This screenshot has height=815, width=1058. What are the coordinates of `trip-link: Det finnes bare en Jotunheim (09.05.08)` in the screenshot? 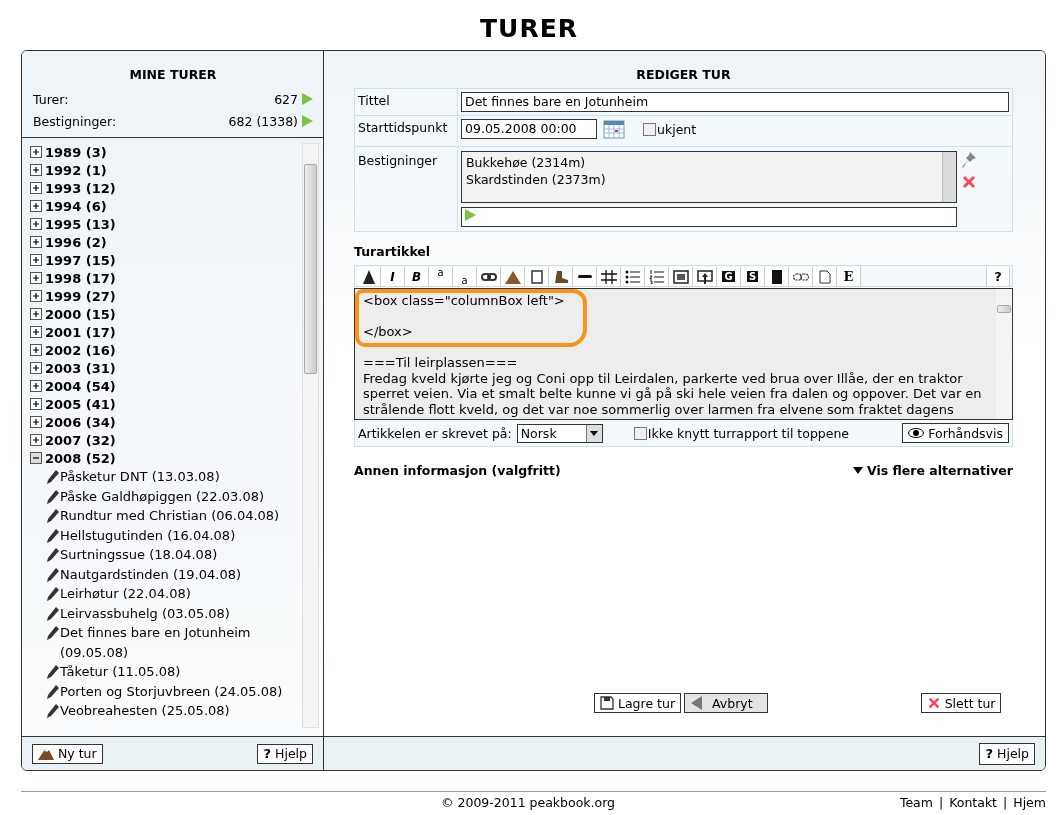 It's located at (181, 642).